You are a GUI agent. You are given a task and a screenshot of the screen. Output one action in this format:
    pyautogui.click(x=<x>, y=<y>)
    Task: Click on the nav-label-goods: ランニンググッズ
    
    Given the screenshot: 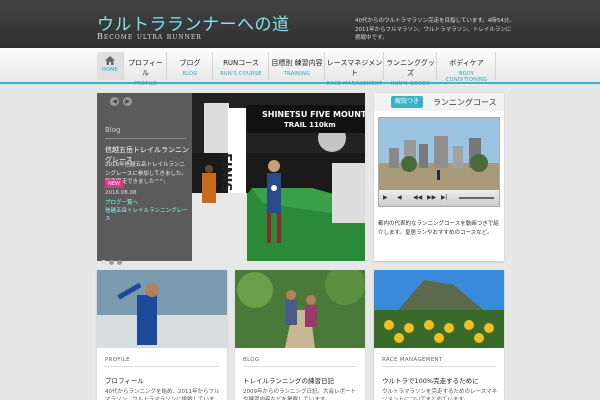 What is the action you would take?
    pyautogui.click(x=410, y=68)
    